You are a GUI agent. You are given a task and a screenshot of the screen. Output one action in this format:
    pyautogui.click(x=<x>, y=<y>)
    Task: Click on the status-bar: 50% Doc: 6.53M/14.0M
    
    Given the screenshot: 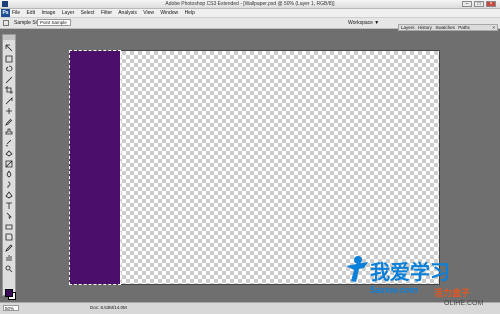 What is the action you would take?
    pyautogui.click(x=250, y=308)
    